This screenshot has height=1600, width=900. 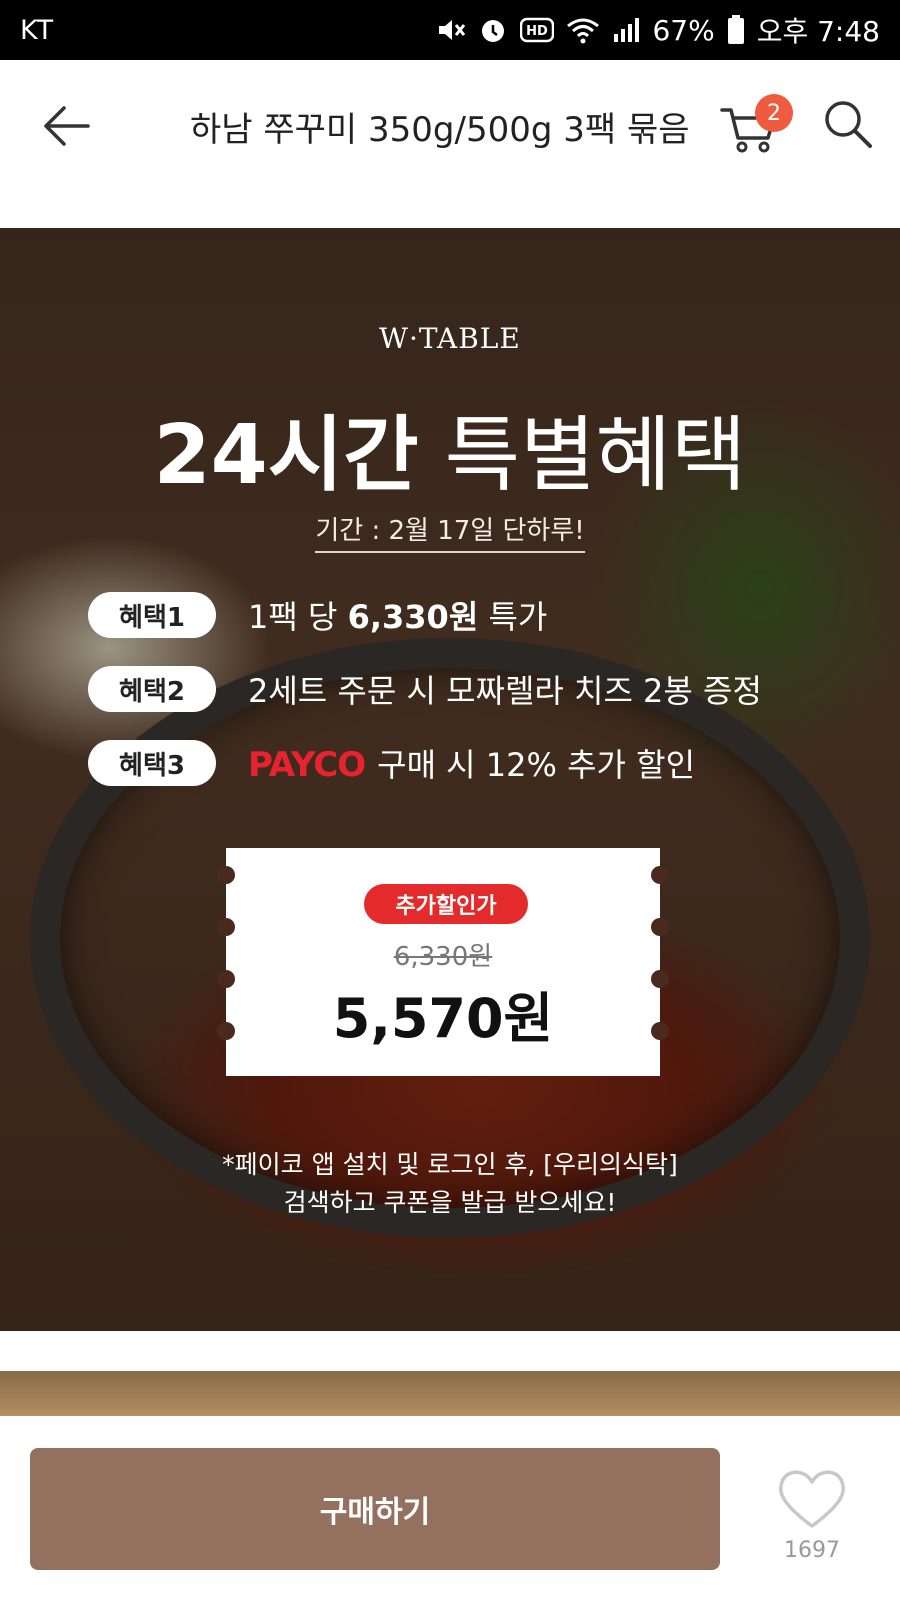 What do you see at coordinates (450, 531) in the screenshot?
I see `promo-period: 기간 : 2월 17일 단하루!` at bounding box center [450, 531].